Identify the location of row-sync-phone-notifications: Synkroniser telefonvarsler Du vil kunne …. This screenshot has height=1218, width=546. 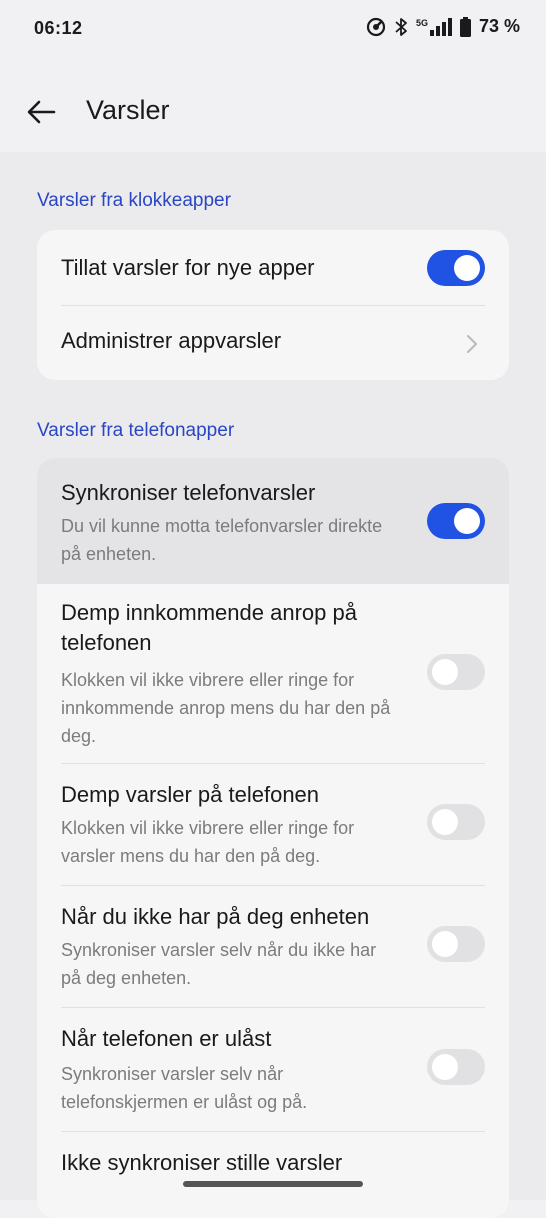
(273, 521).